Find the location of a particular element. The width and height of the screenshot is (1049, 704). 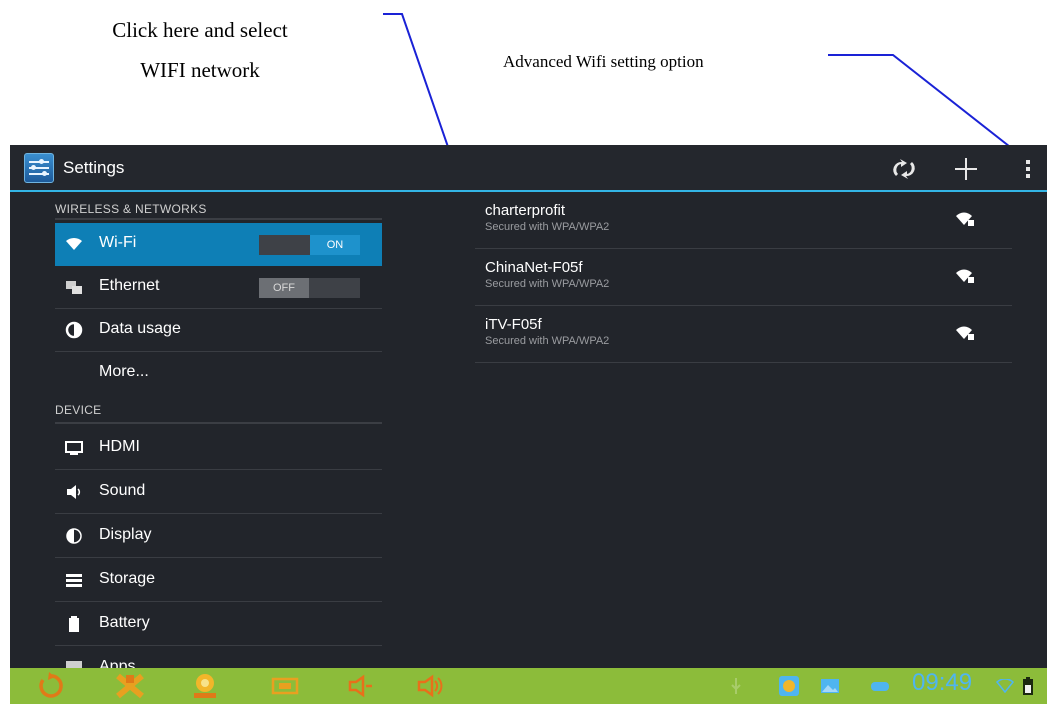

overflow-menu-icon is located at coordinates (1028, 168).